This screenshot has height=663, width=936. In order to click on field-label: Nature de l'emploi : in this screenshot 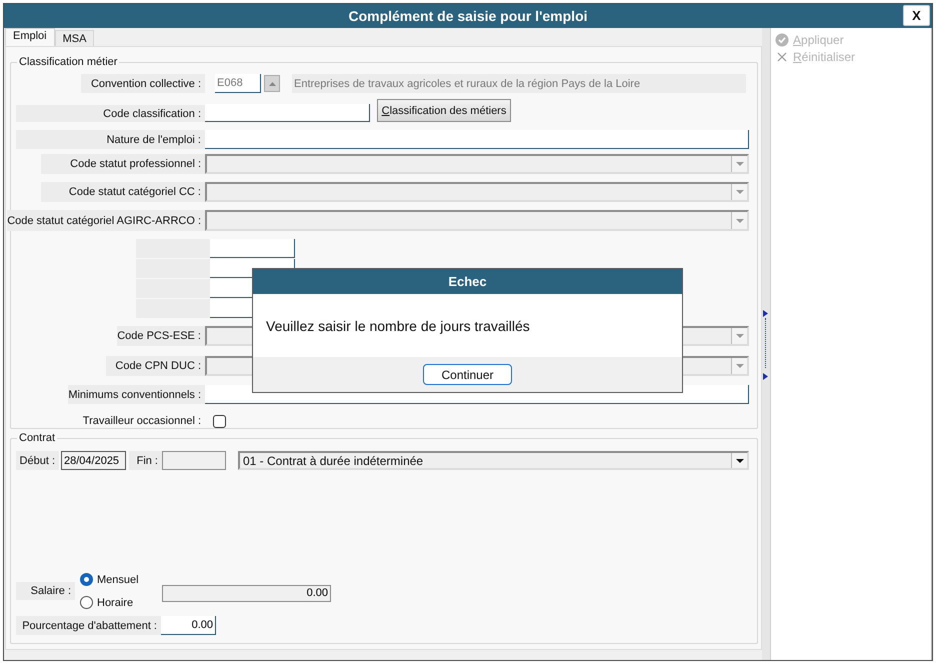, I will do `click(110, 139)`.